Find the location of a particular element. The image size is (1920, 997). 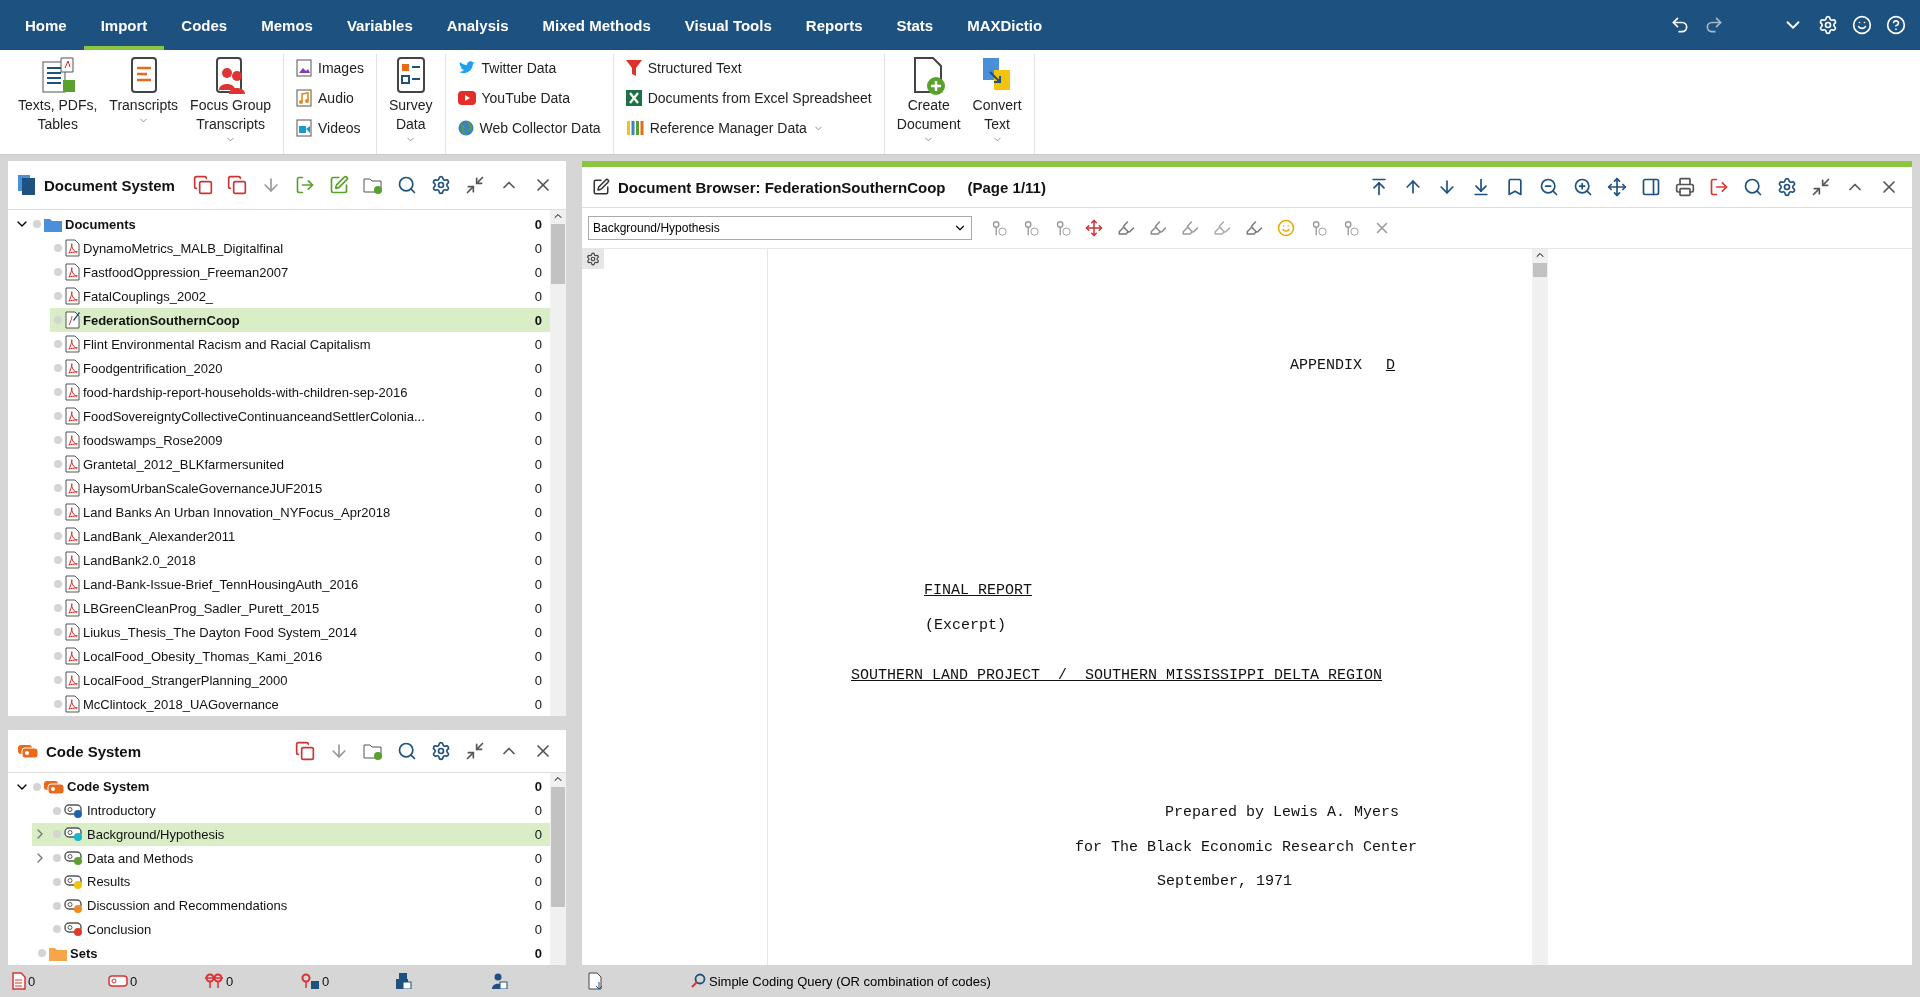

code-name: Discussion and Recommendations is located at coordinates (187, 906).